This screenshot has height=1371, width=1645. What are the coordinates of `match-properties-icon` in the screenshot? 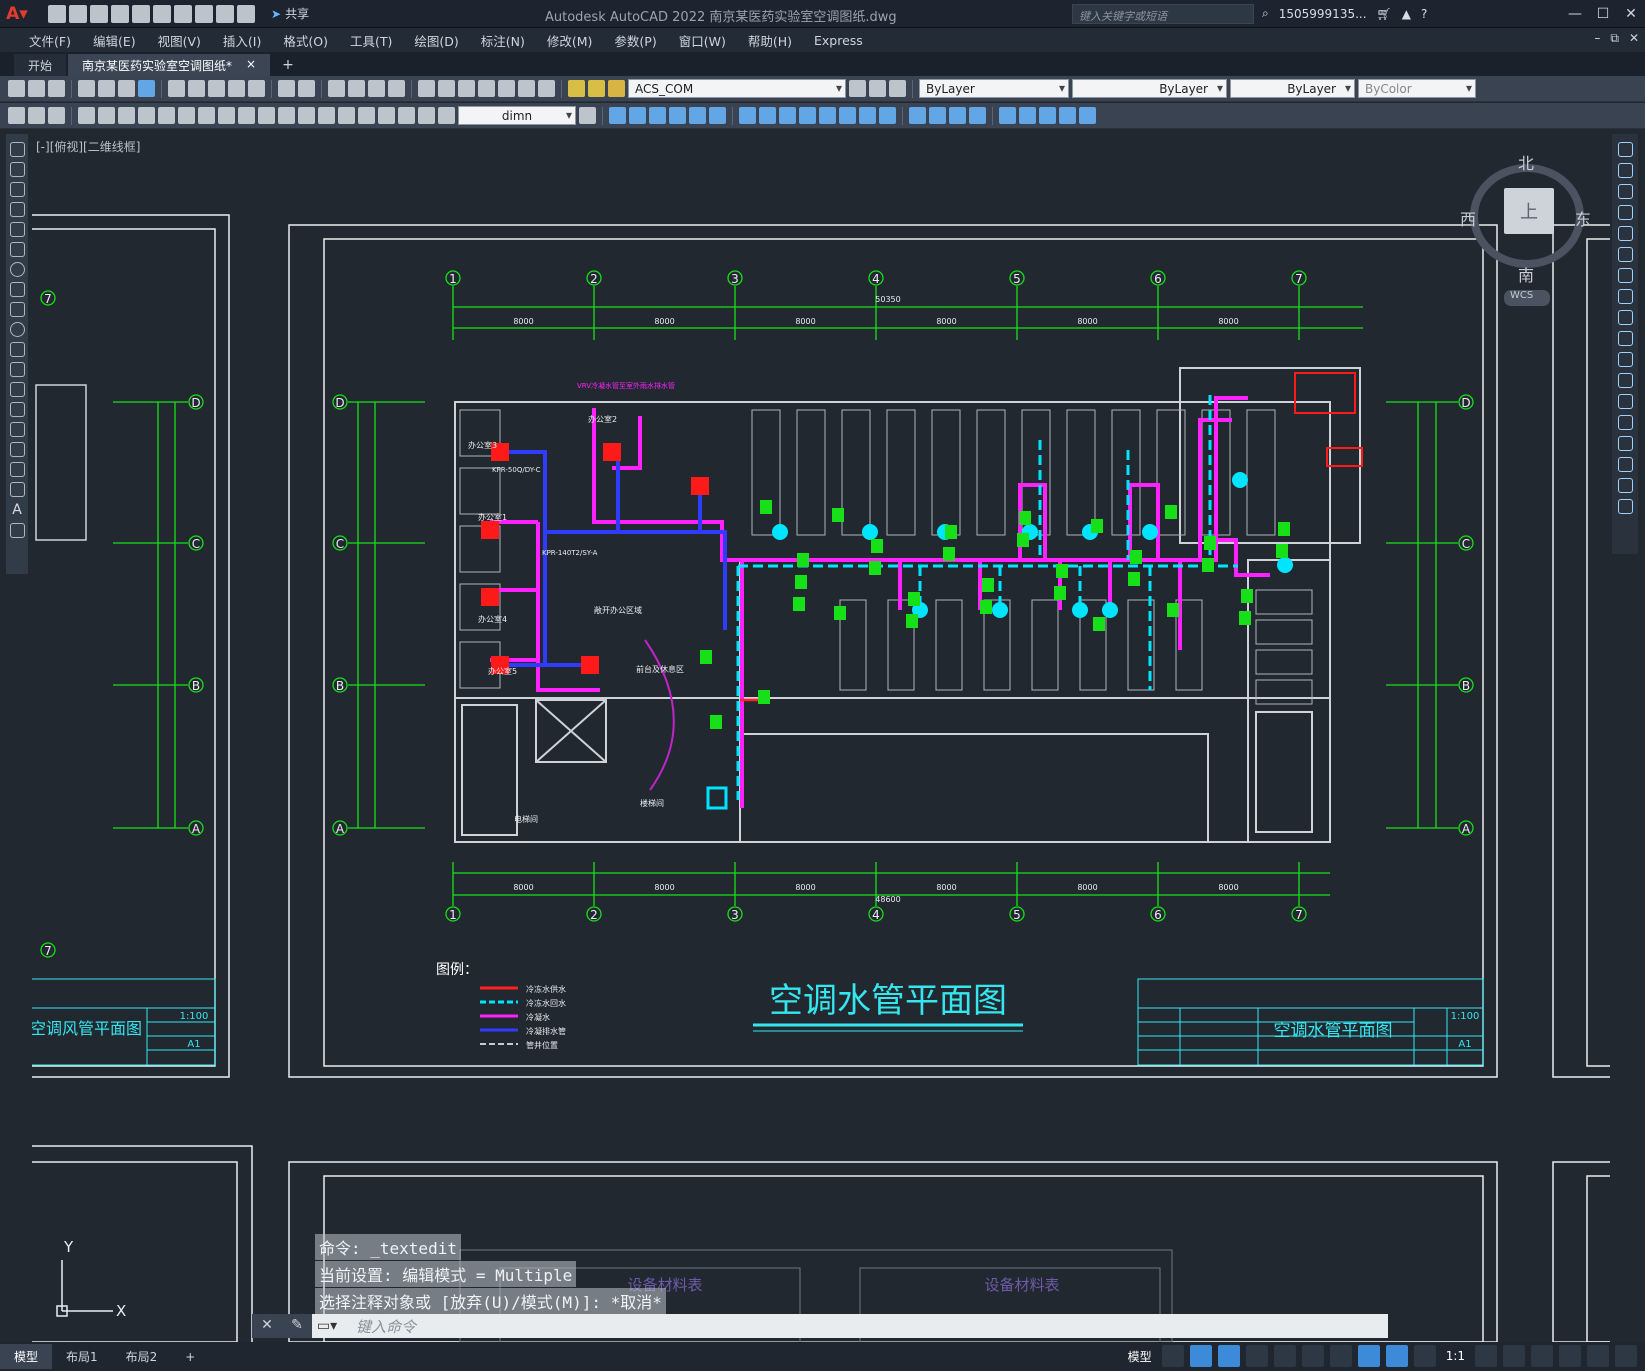 It's located at (236, 88).